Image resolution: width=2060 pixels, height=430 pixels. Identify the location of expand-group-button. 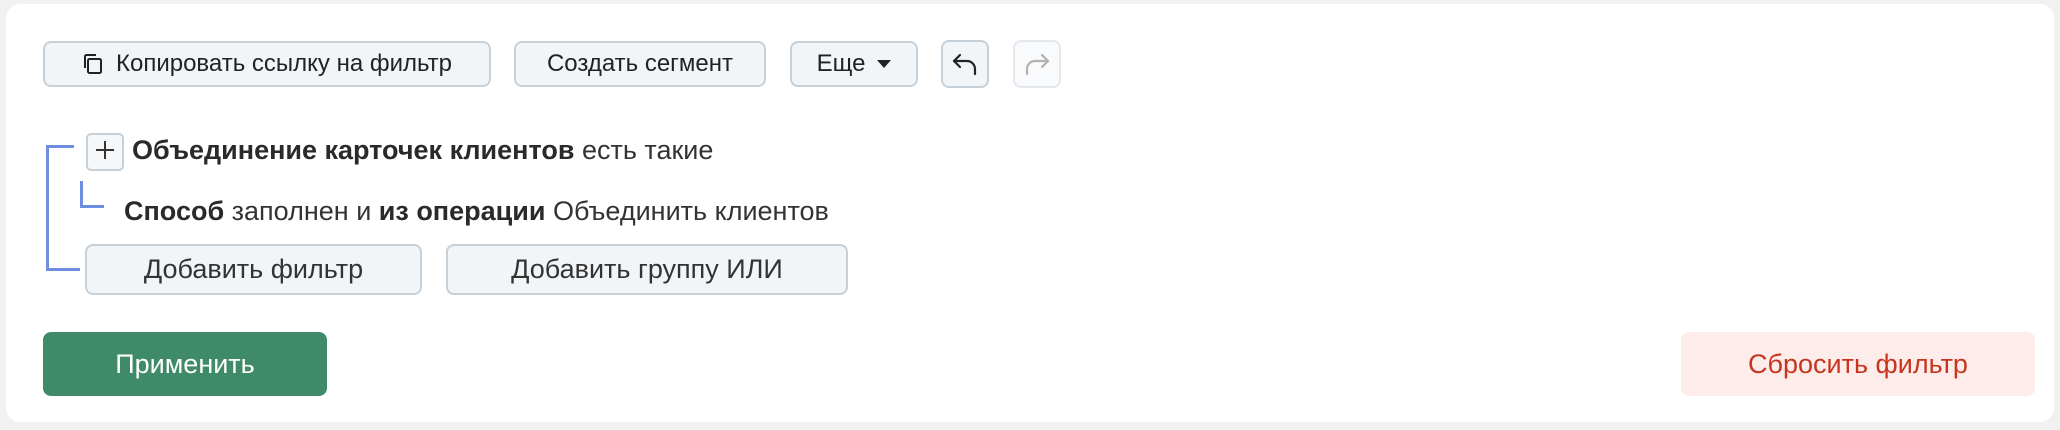
(105, 152).